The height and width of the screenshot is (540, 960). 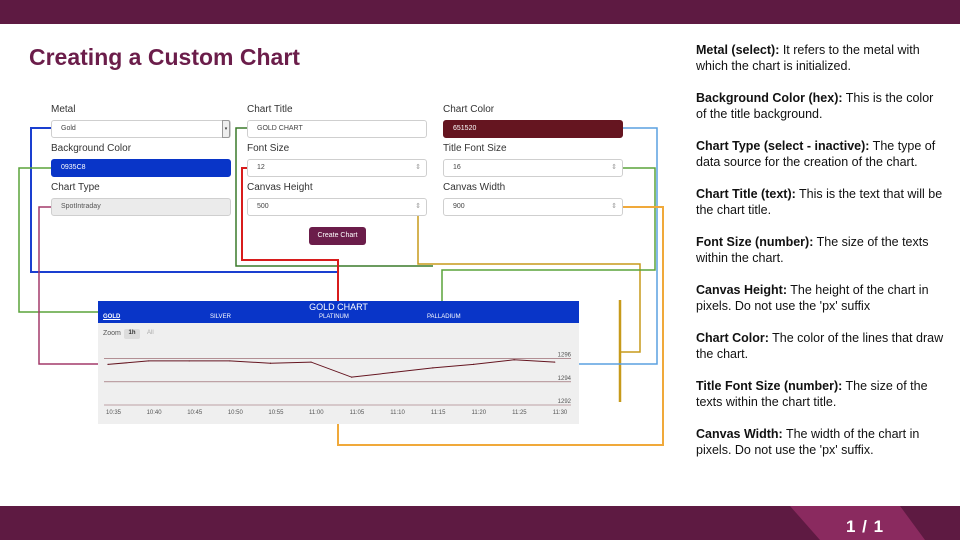 I want to click on x-tick-label: 11:10, so click(x=397, y=413).